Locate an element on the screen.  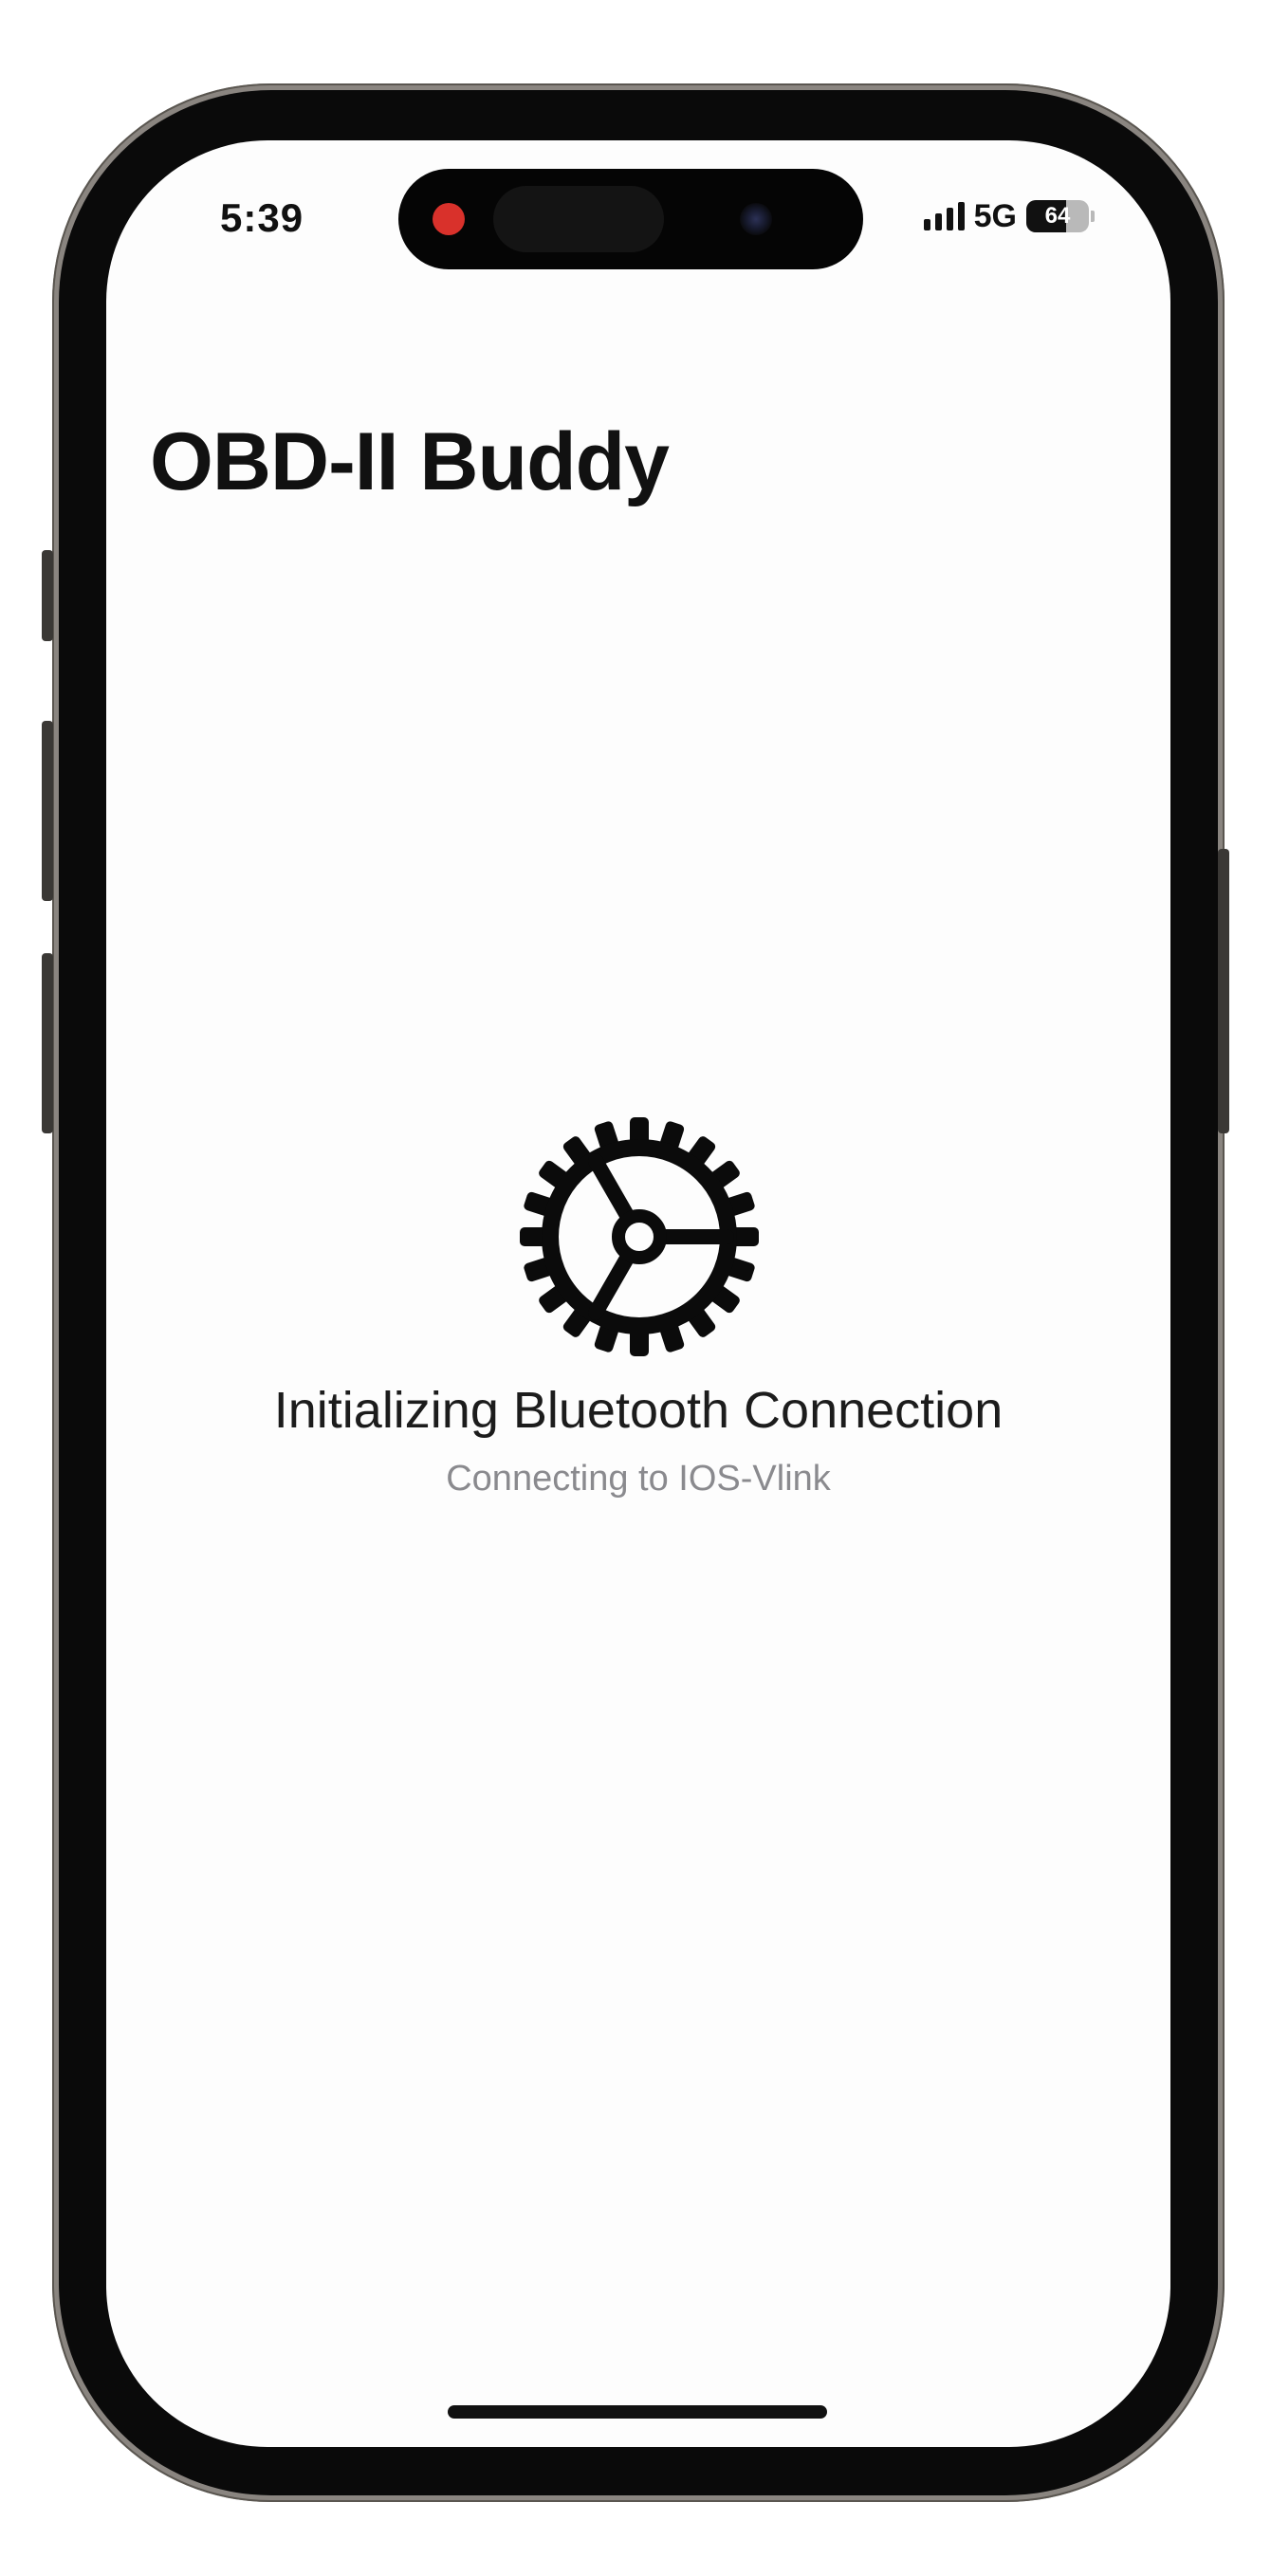
loading-subtitle: Connecting to IOS-Vlink is located at coordinates (638, 1479).